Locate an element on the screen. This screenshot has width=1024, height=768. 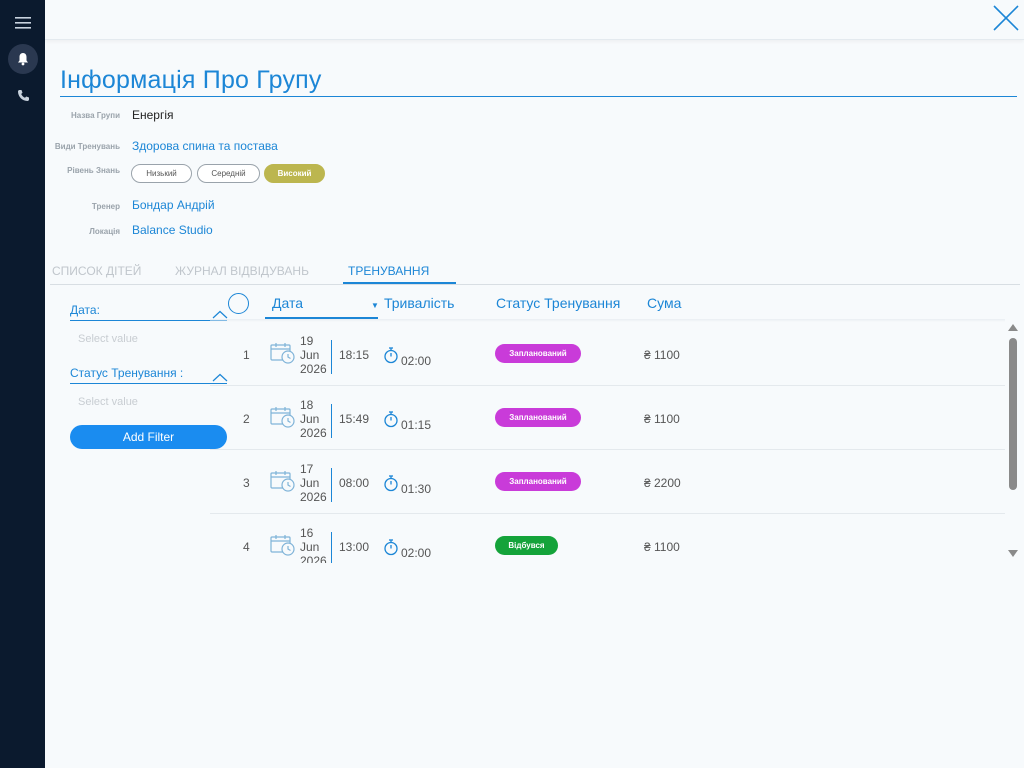
start-time: 18:15 is located at coordinates (354, 355).